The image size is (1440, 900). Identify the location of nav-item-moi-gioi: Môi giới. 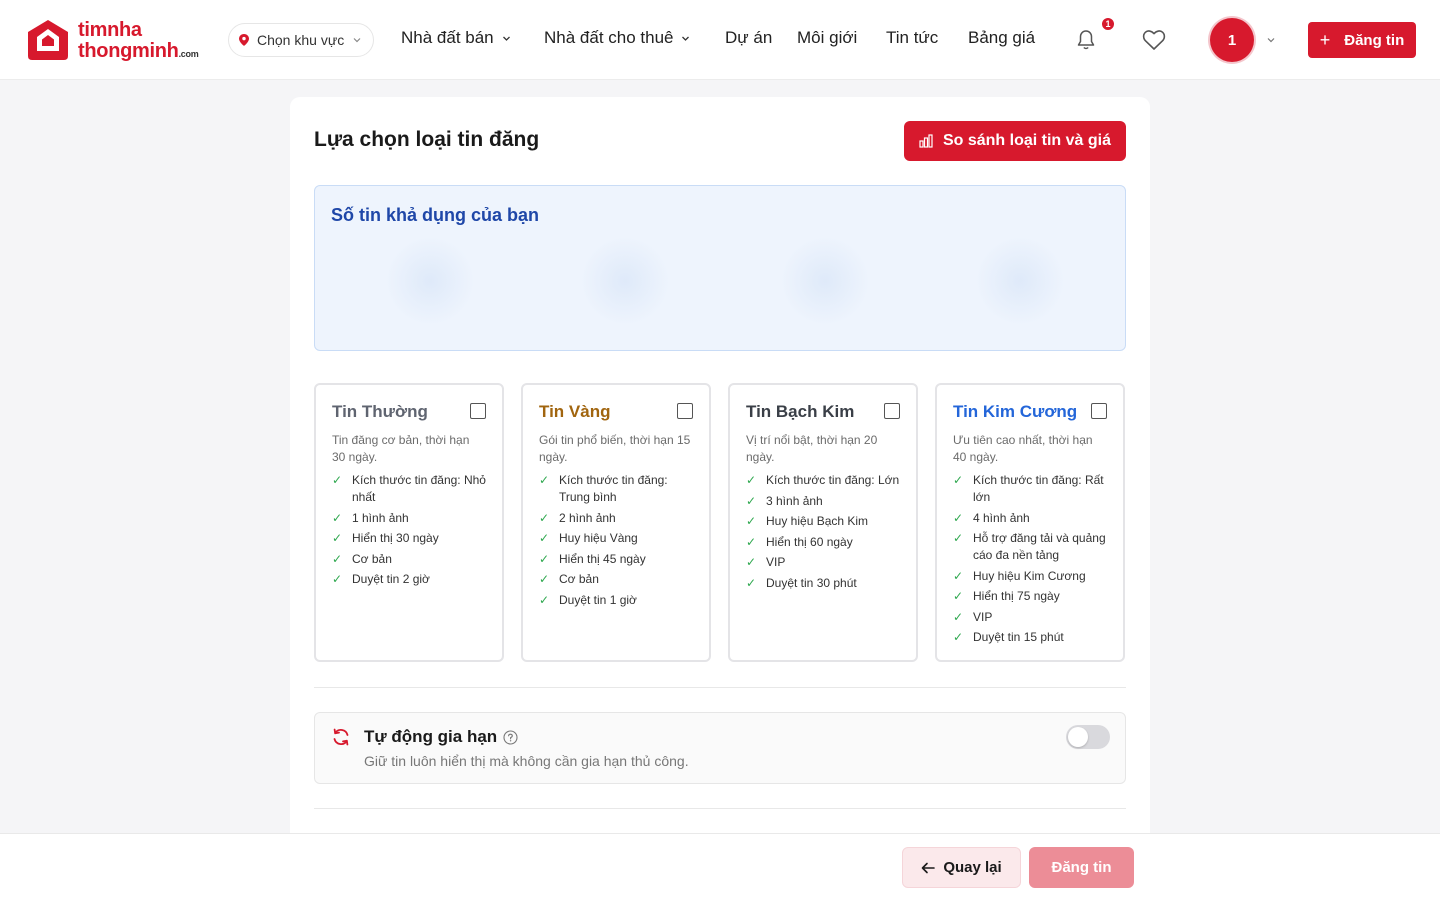
(827, 38).